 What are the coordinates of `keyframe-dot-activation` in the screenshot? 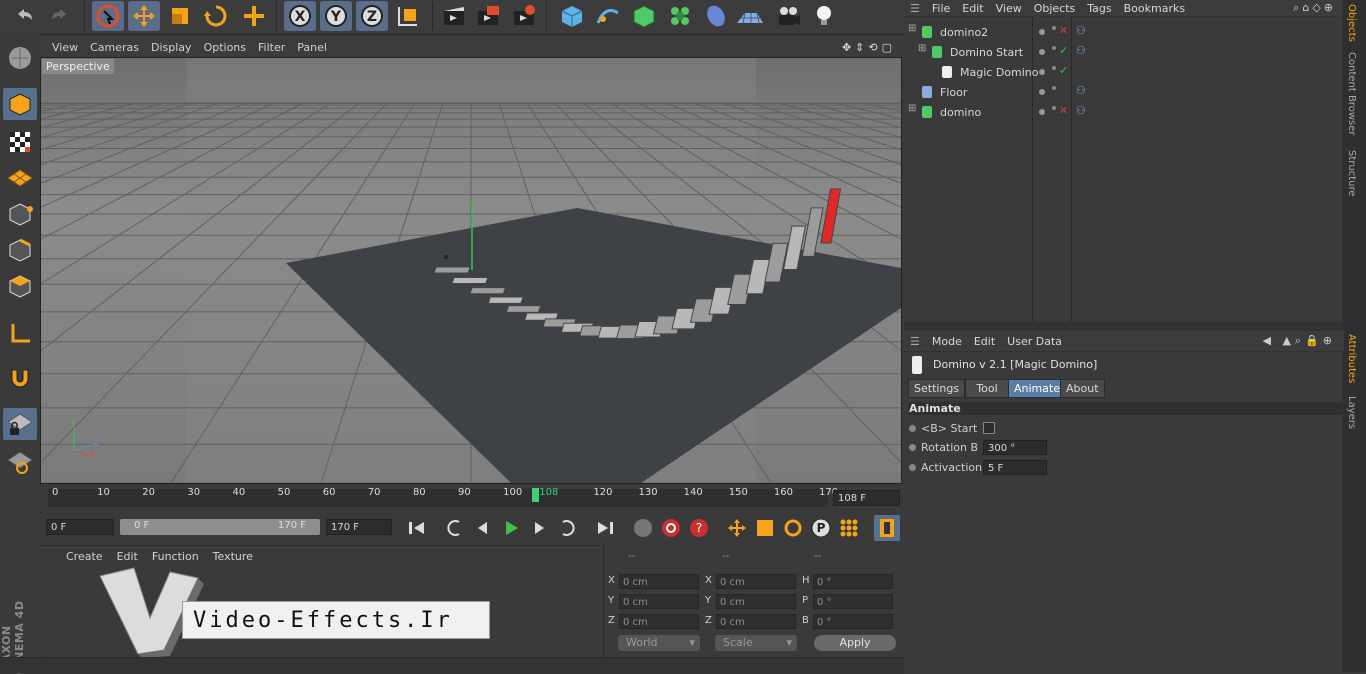 It's located at (912, 467).